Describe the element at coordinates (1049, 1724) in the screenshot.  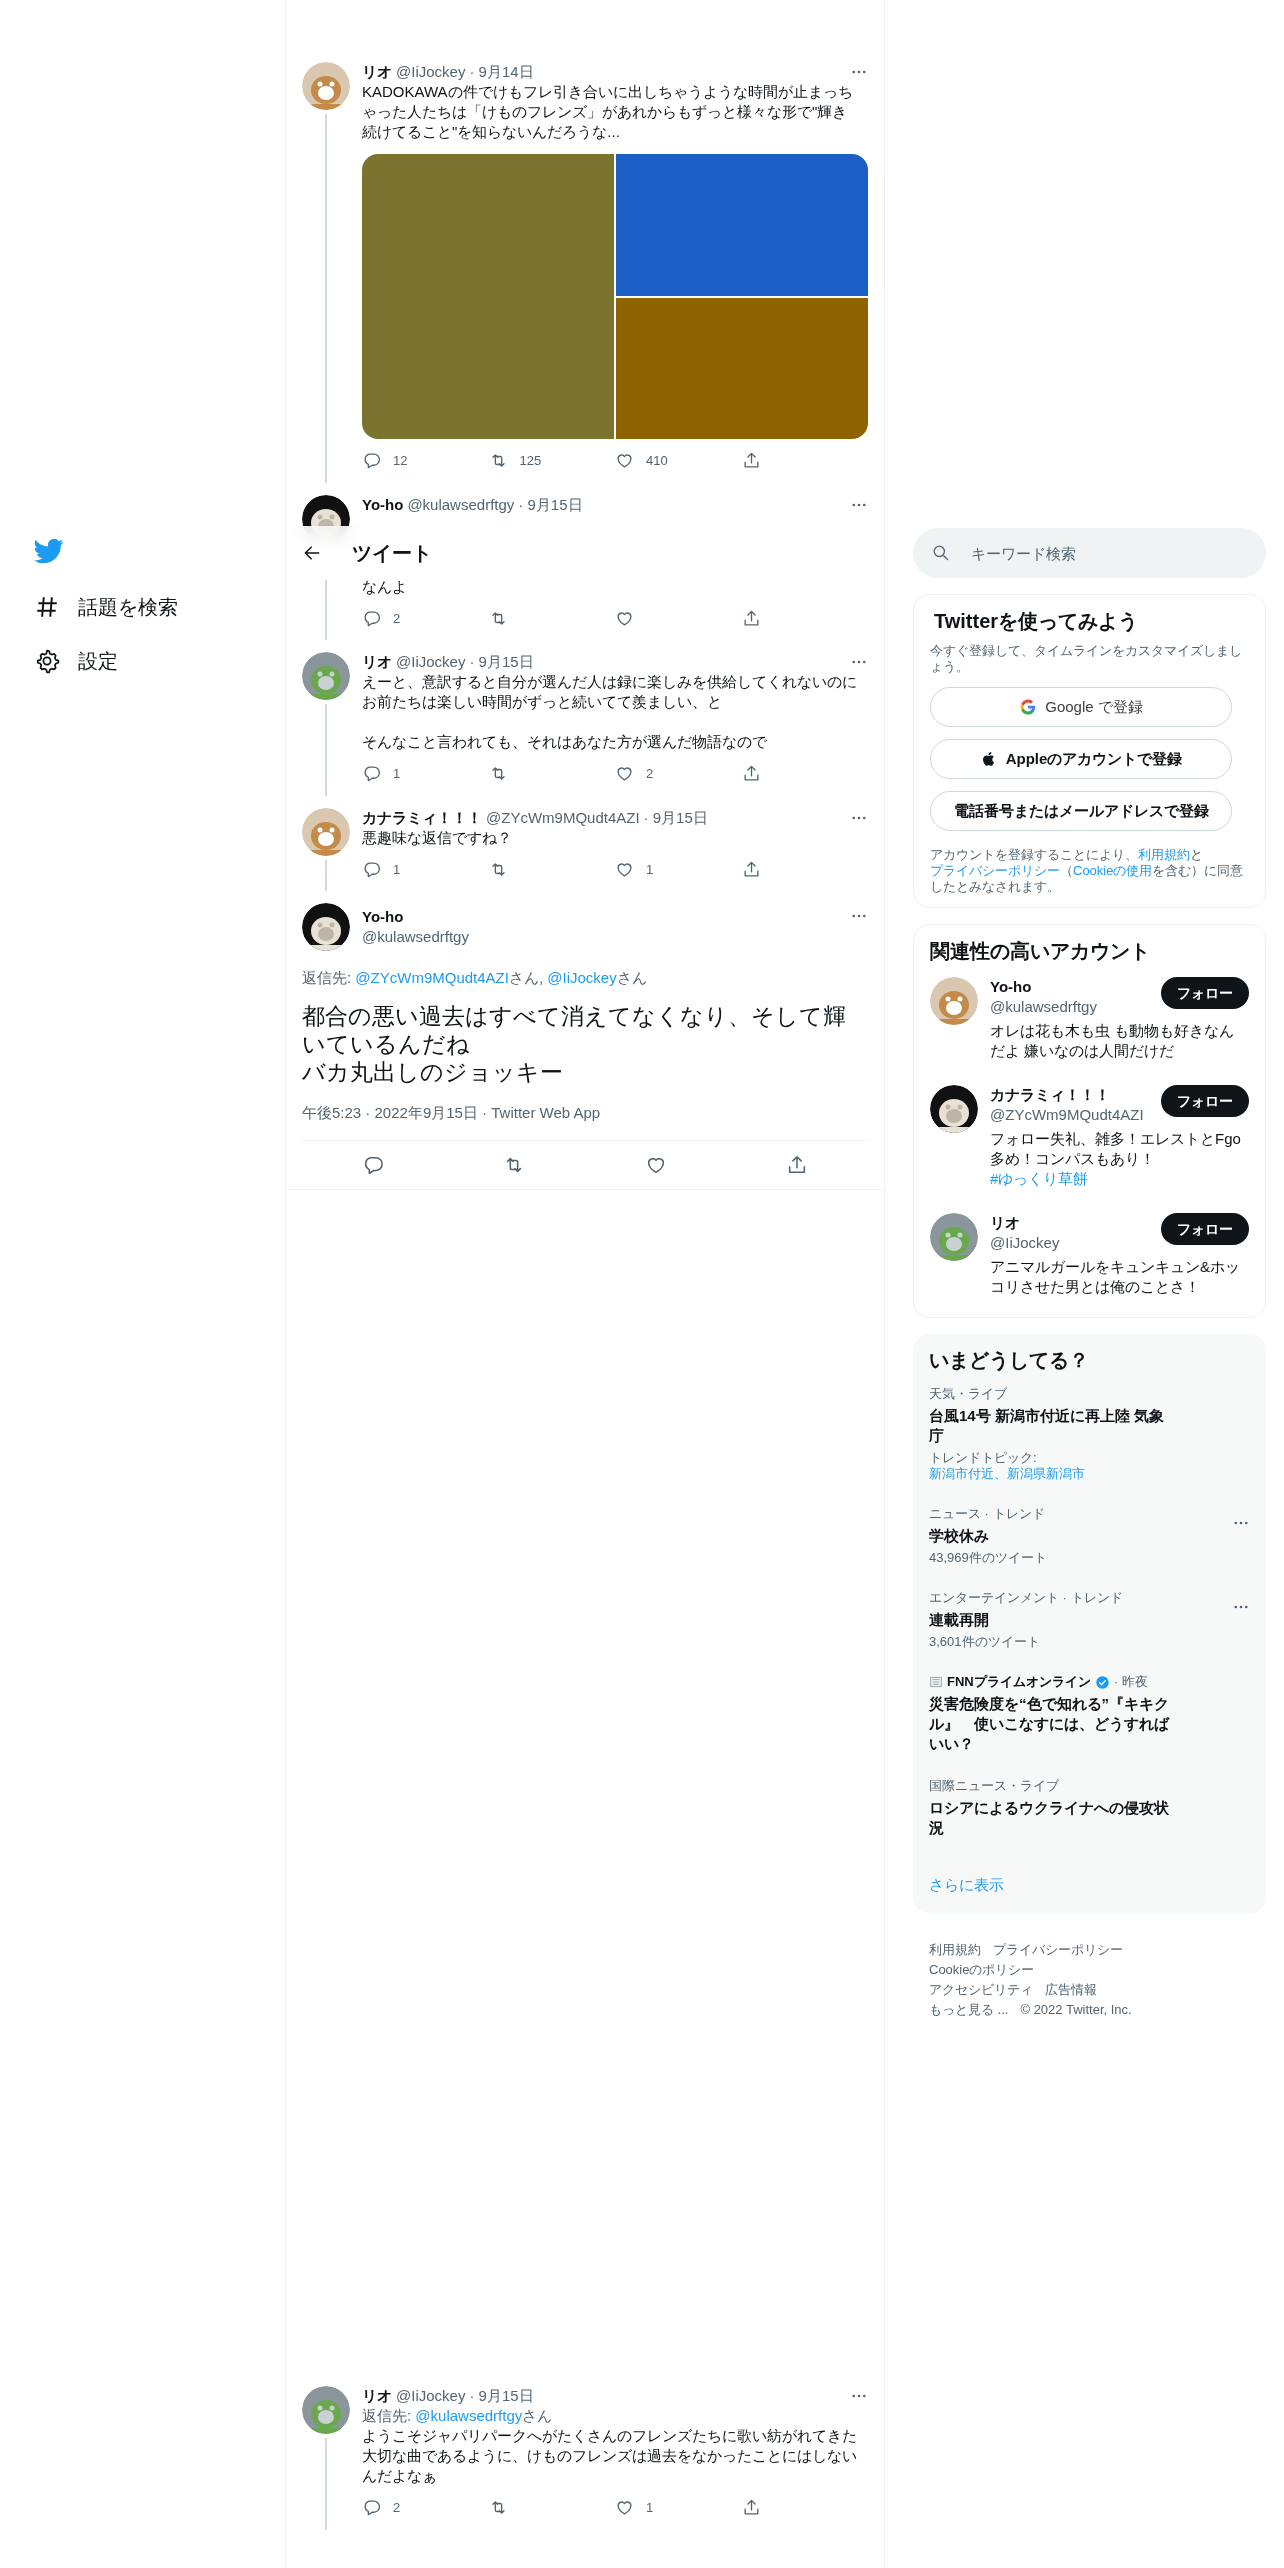
I see `news-title: 災害危険度を“色で知れる”『キキクル』 使いこなすには、どうすればいい？` at that location.